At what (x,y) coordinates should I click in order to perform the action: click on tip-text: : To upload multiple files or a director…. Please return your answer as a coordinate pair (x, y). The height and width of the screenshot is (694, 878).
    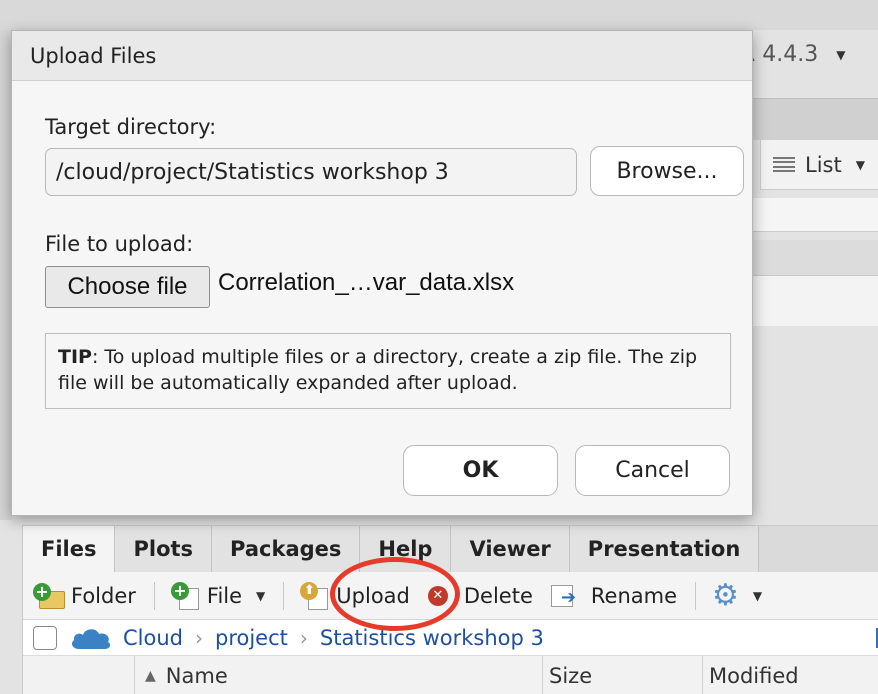
    Looking at the image, I should click on (378, 370).